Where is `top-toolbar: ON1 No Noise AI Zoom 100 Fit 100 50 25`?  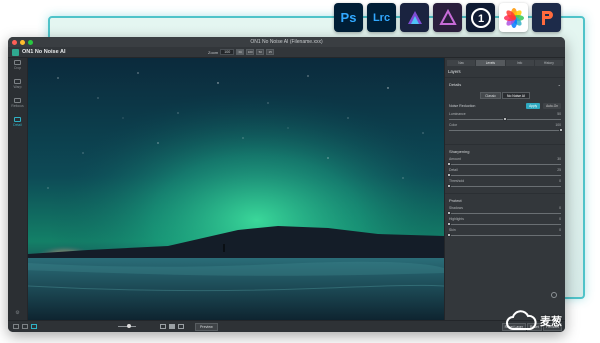 top-toolbar: ON1 No Noise AI Zoom 100 Fit 100 50 25 is located at coordinates (286, 52).